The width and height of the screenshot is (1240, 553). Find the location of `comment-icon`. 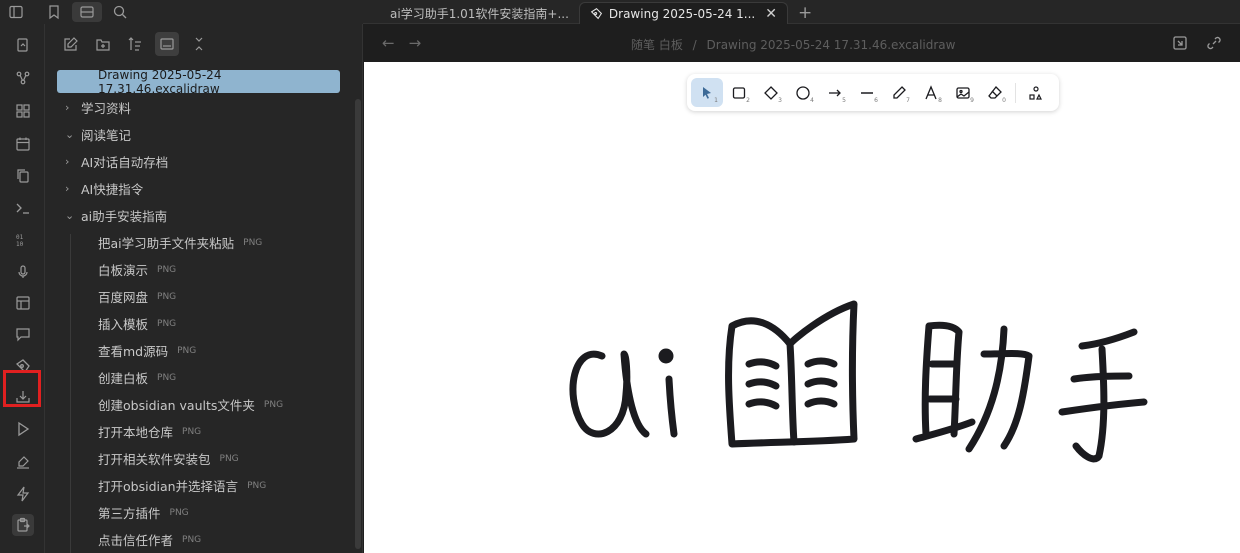

comment-icon is located at coordinates (23, 334).